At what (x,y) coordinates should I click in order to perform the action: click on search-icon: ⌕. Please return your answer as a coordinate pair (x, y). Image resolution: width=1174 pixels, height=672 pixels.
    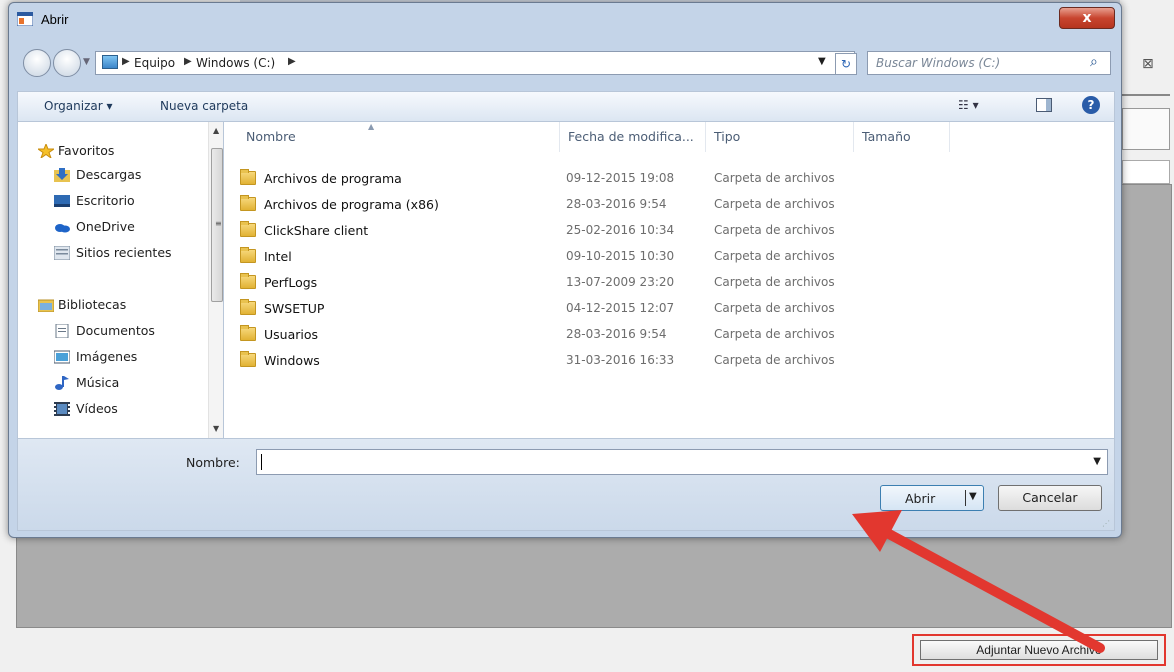
    Looking at the image, I should click on (1094, 62).